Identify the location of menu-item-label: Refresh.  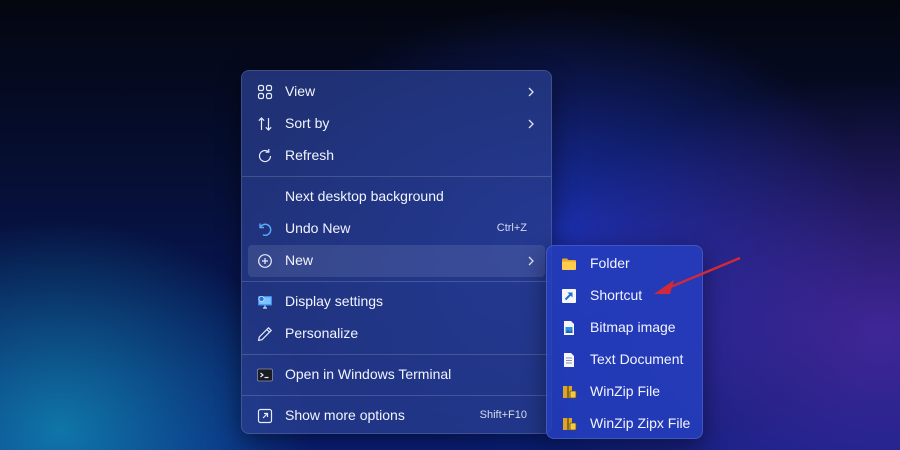
(310, 155).